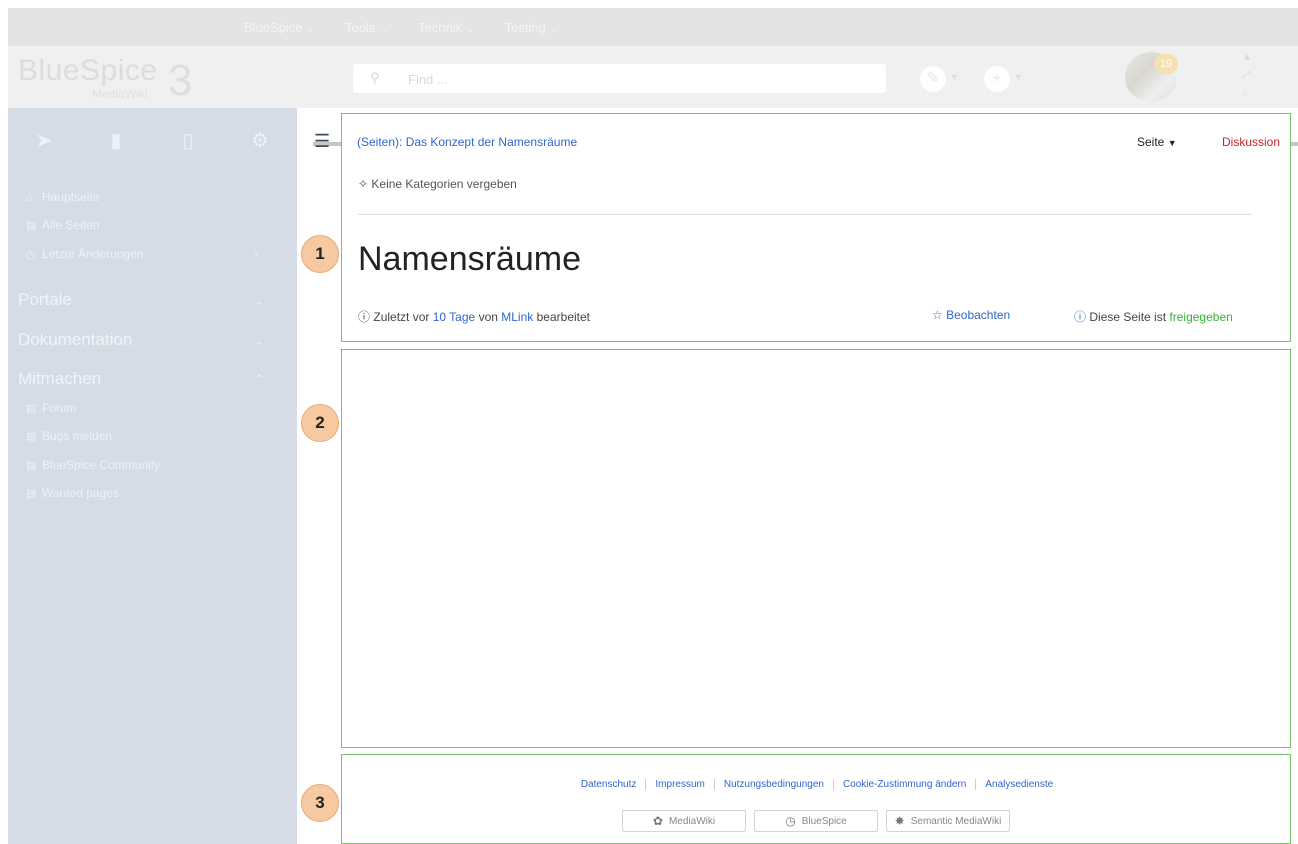  What do you see at coordinates (31, 255) in the screenshot?
I see `clock-icon: ◷` at bounding box center [31, 255].